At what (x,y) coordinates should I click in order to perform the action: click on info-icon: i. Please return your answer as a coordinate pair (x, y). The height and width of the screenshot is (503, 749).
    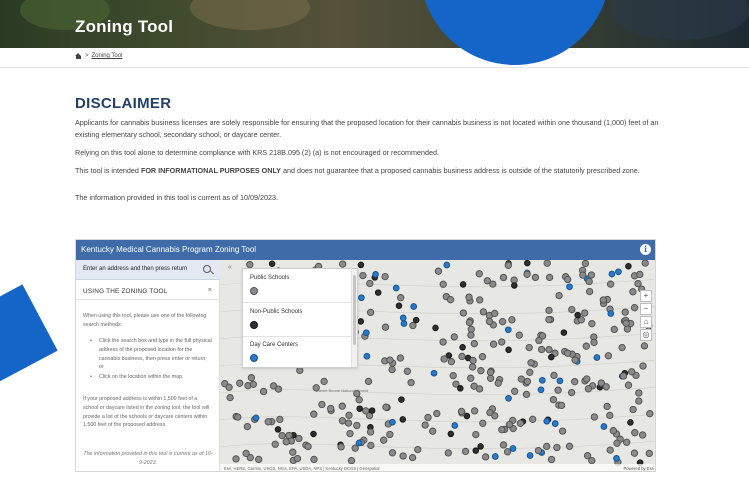
    Looking at the image, I should click on (645, 249).